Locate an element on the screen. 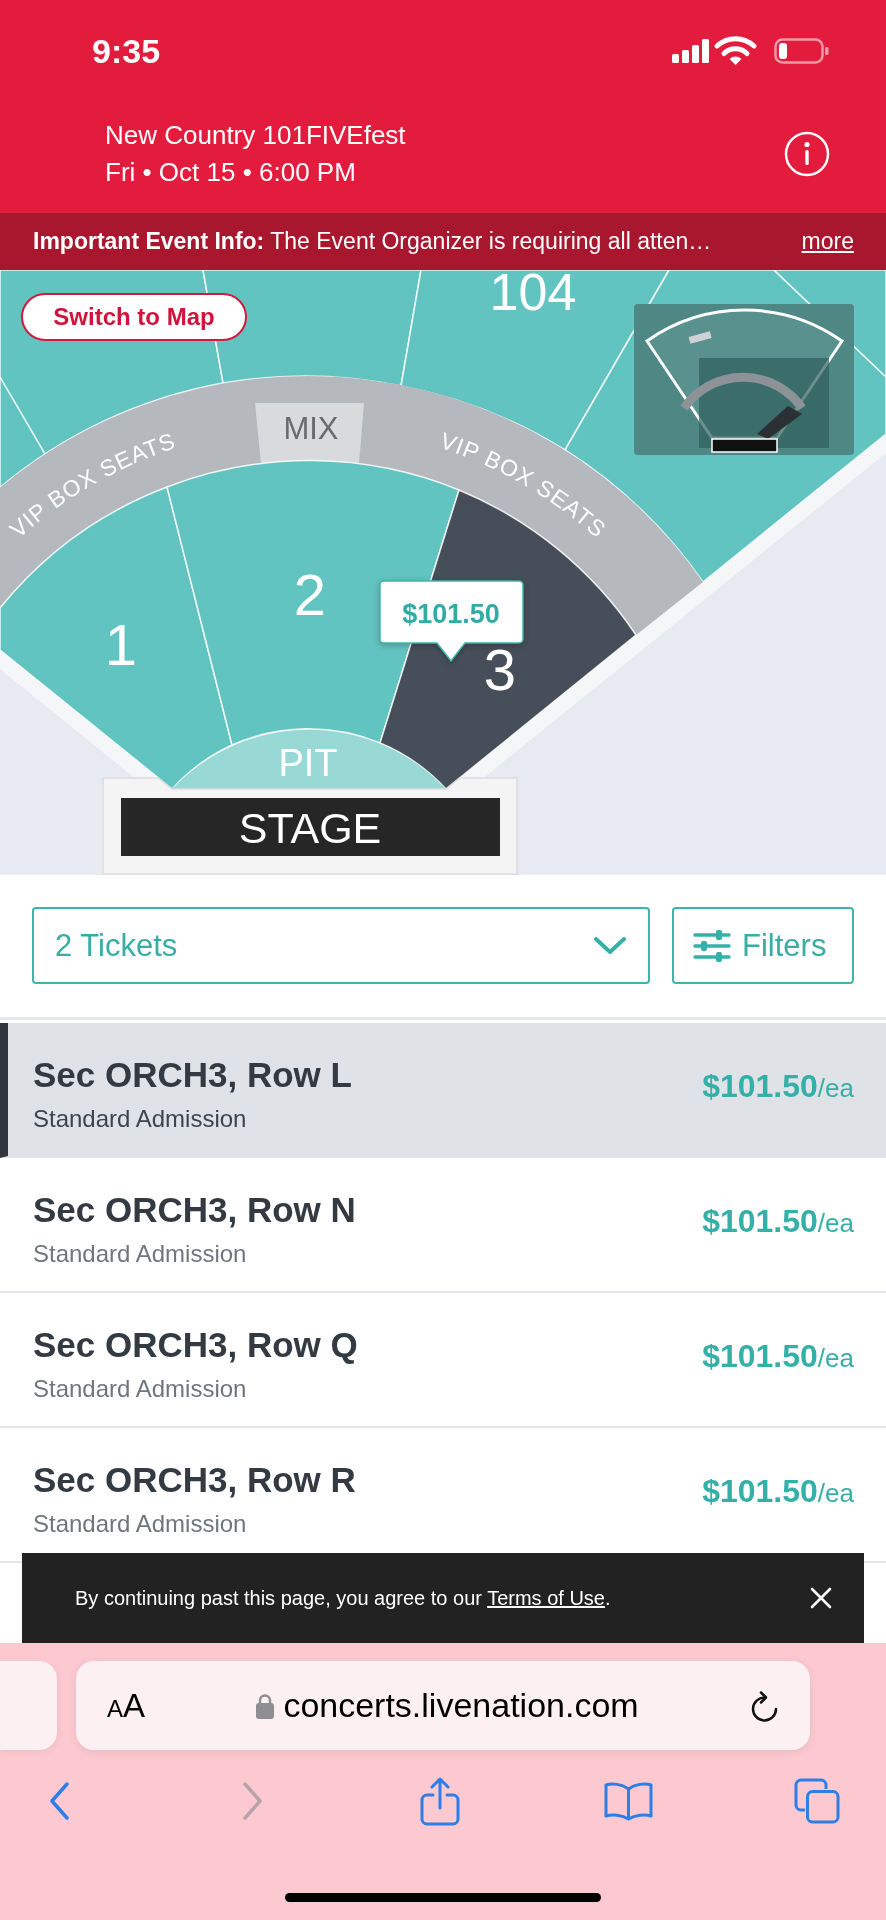 The width and height of the screenshot is (886, 1920). stage: STAGE is located at coordinates (310, 827).